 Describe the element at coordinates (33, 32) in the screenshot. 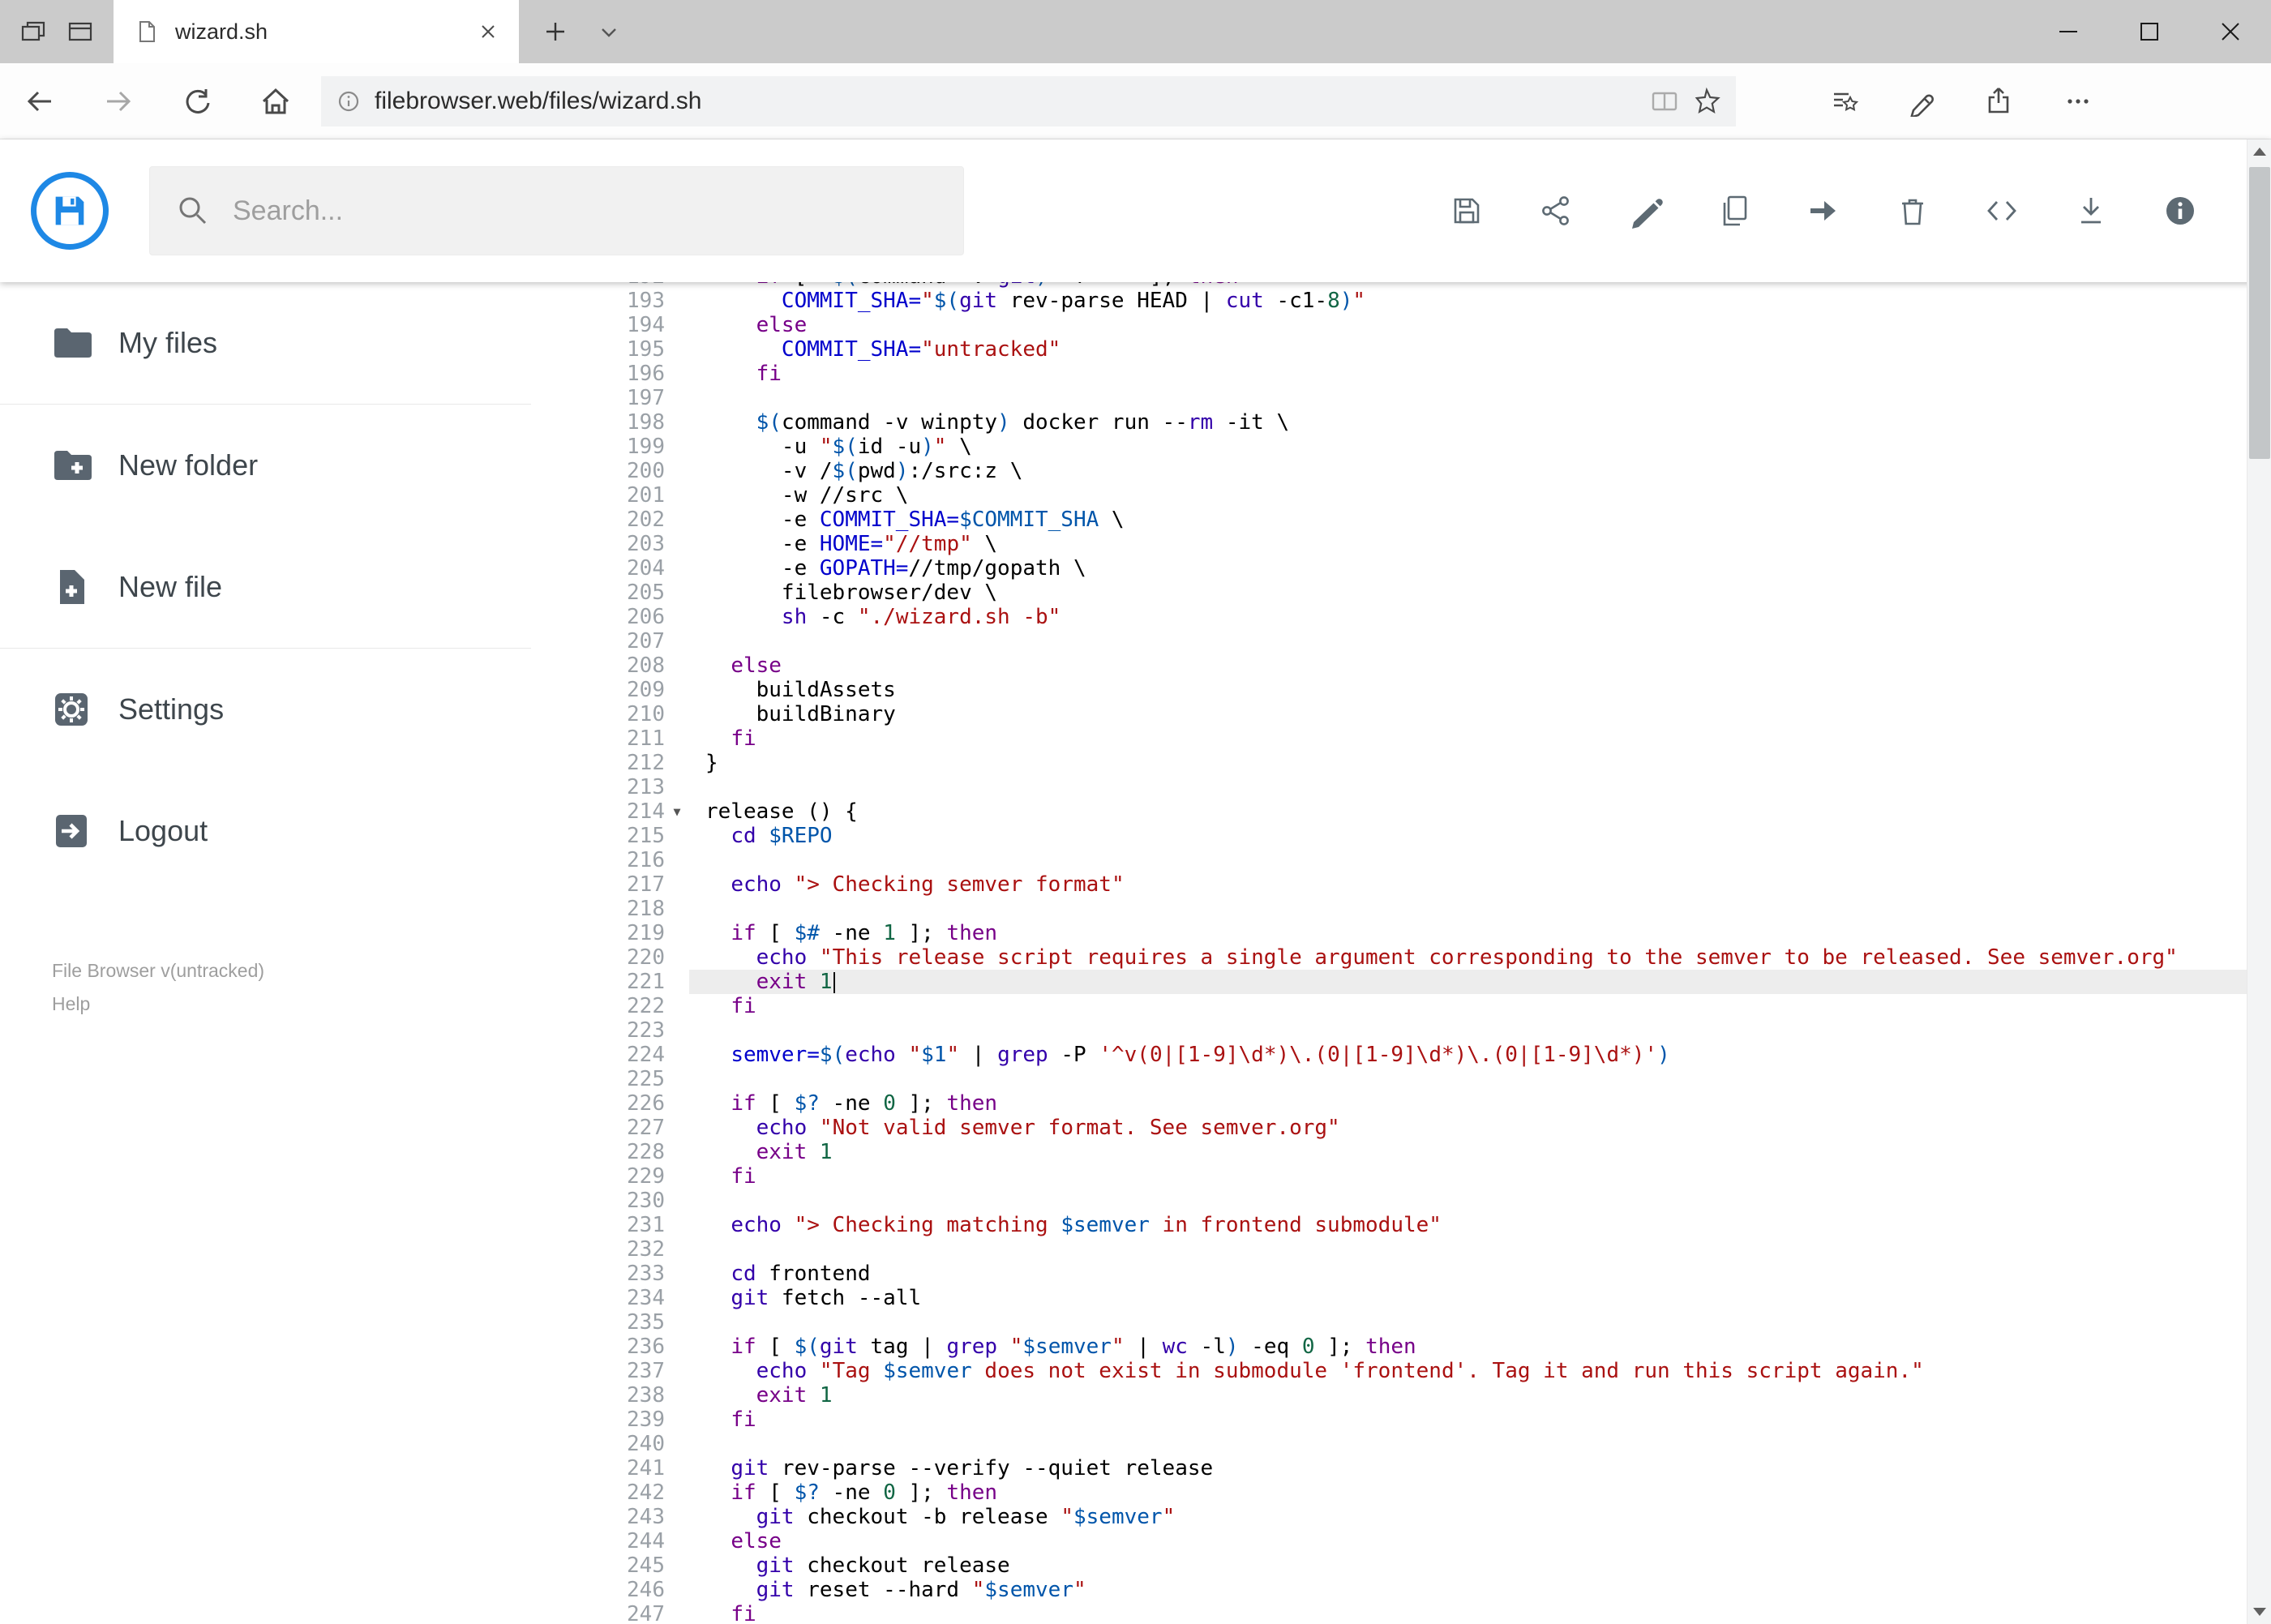

I see `set-tabs-aside-icon` at that location.